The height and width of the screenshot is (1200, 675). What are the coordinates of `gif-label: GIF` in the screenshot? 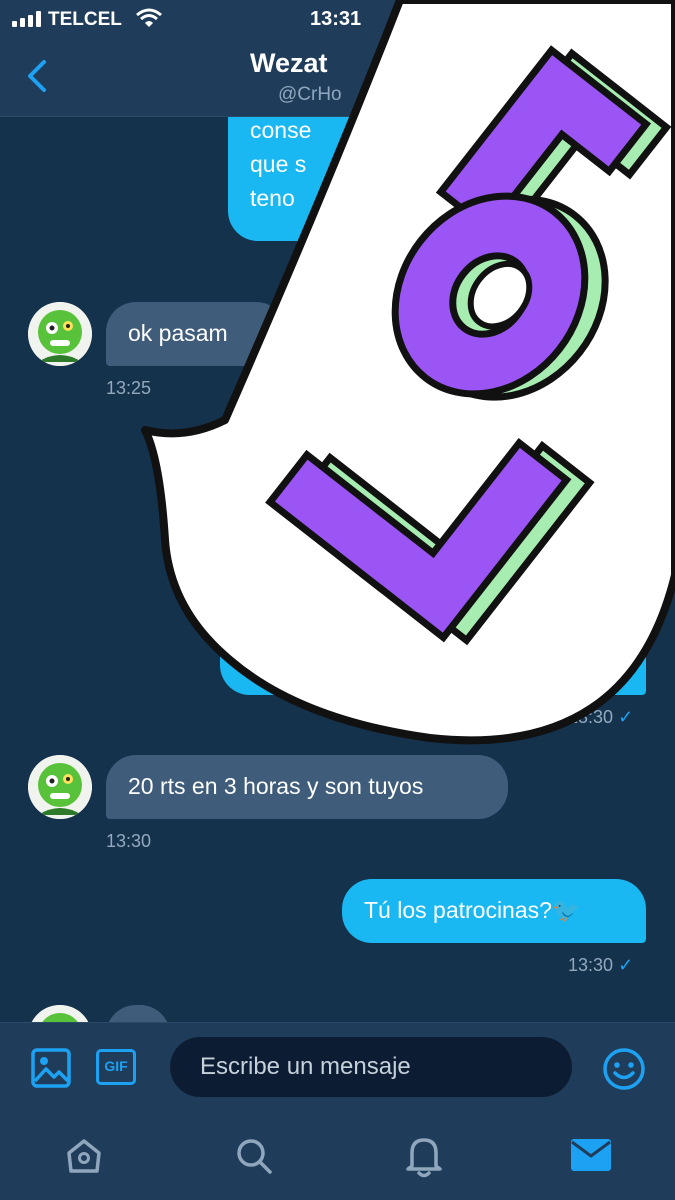 It's located at (116, 1066).